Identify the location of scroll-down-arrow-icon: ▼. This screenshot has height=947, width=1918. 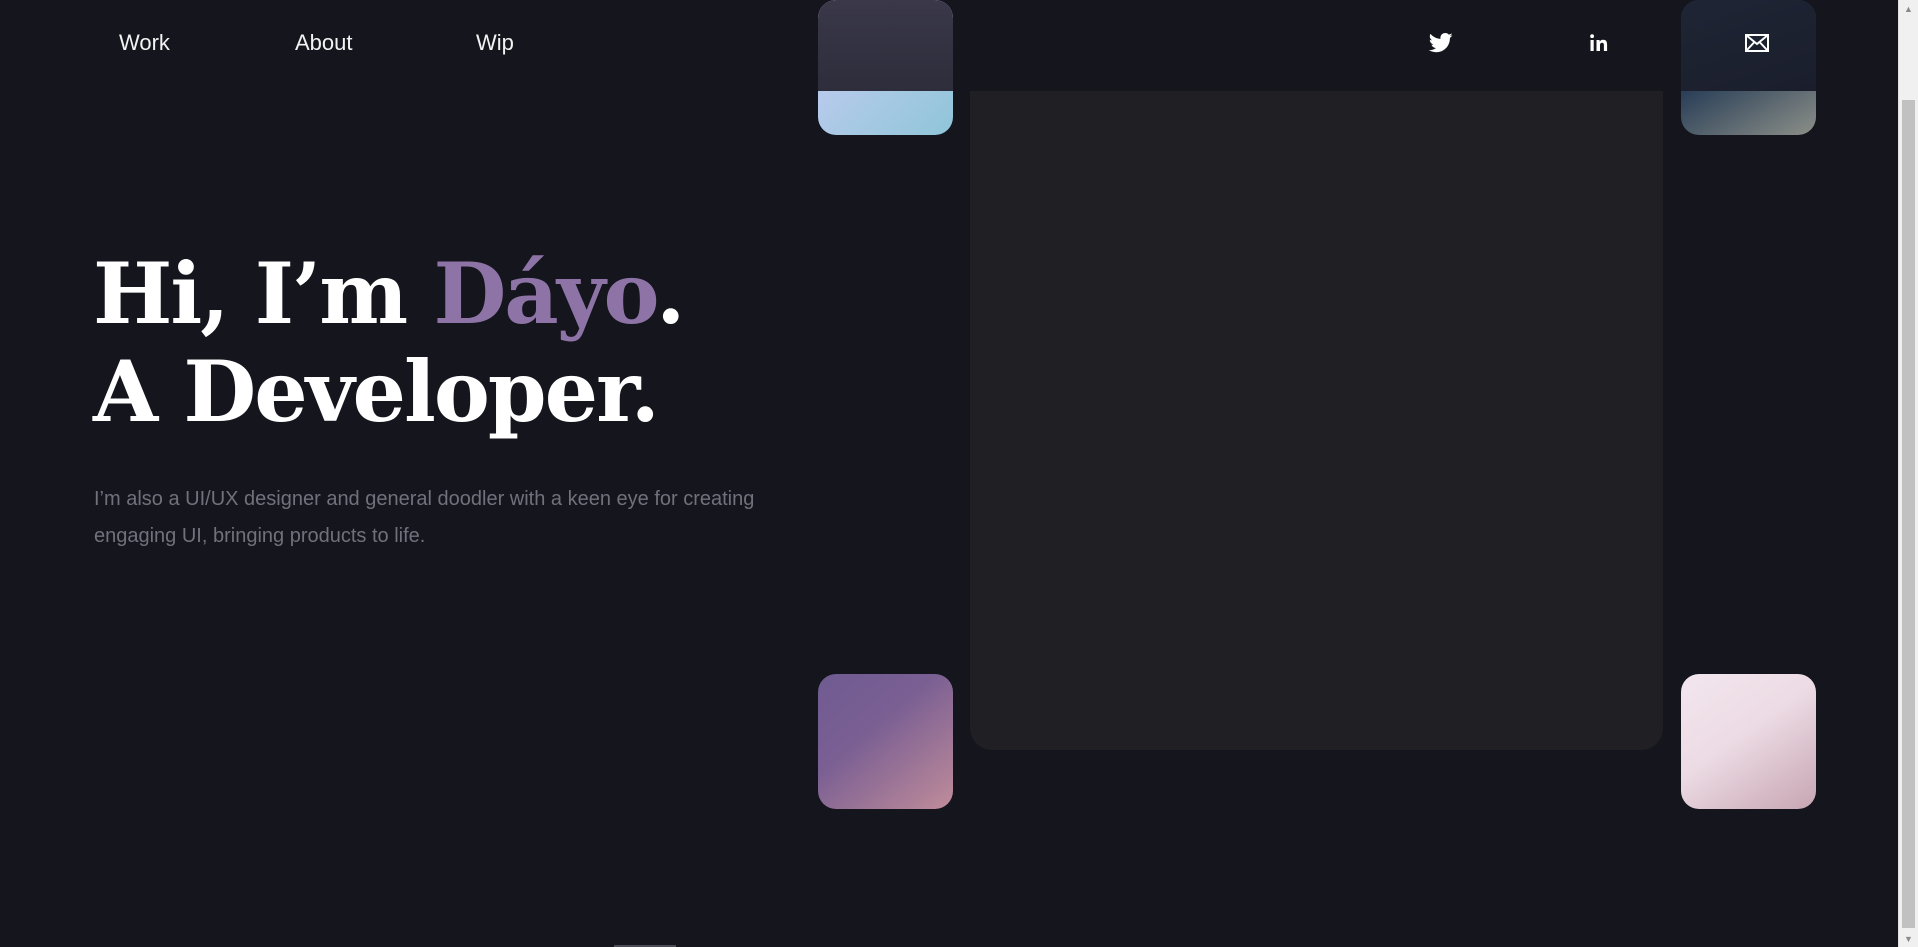
(1908, 938).